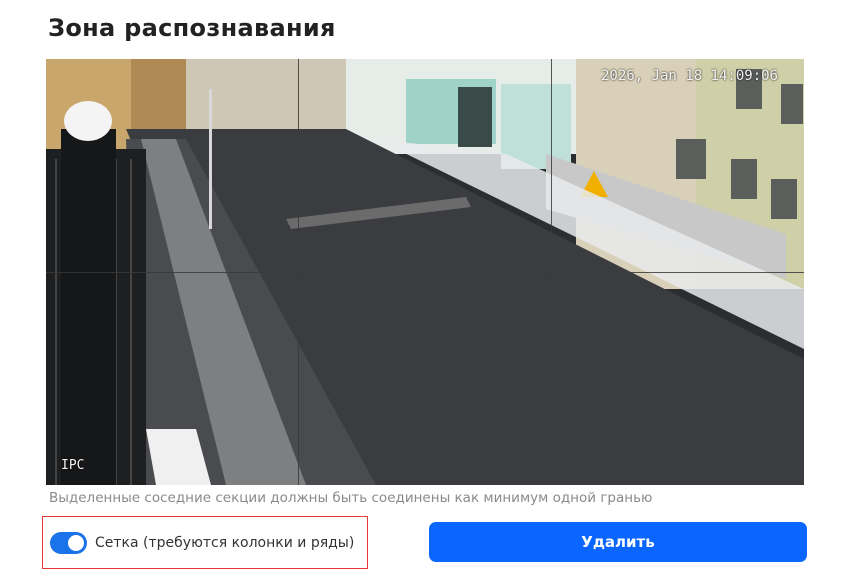 This screenshot has height=582, width=867. What do you see at coordinates (192, 28) in the screenshot?
I see `page-title: Зона распознавания` at bounding box center [192, 28].